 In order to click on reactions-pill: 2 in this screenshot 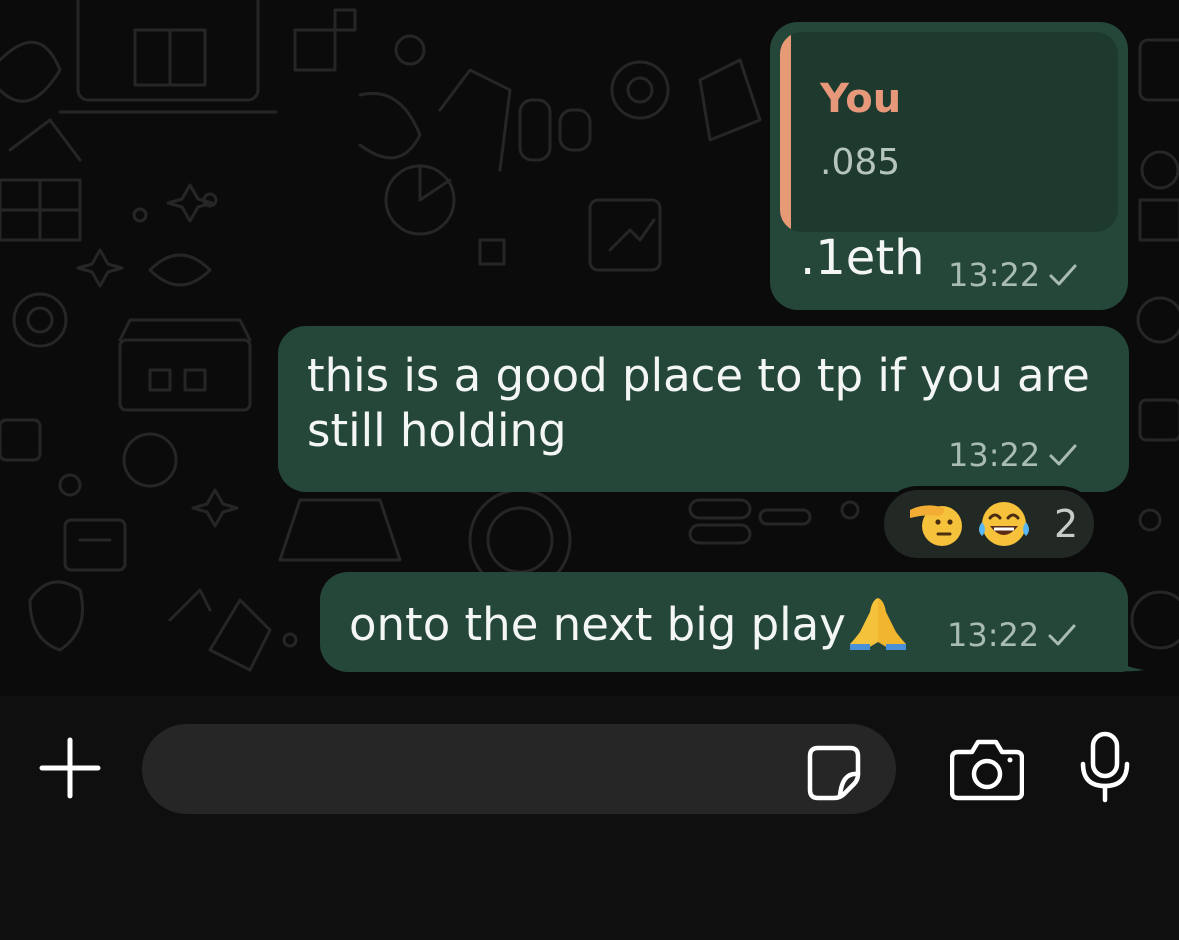, I will do `click(989, 524)`.